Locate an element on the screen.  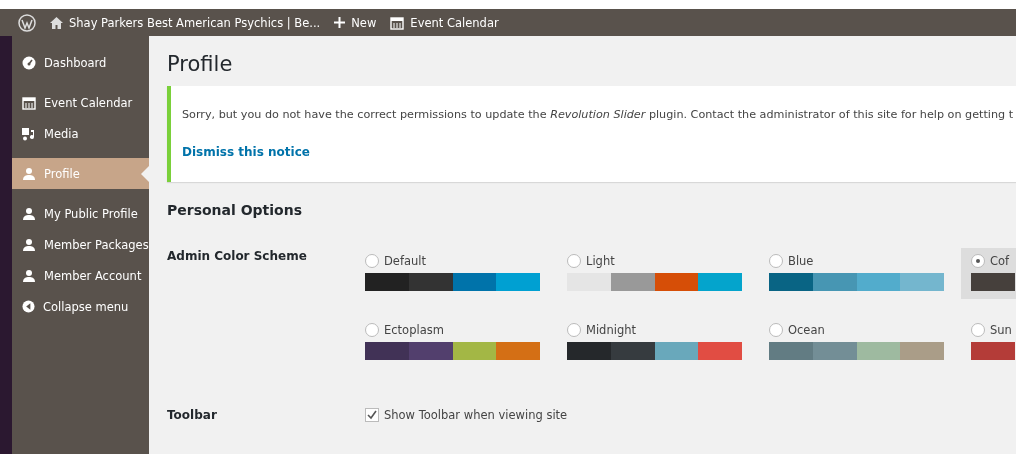
scheme-name: Blue is located at coordinates (801, 261).